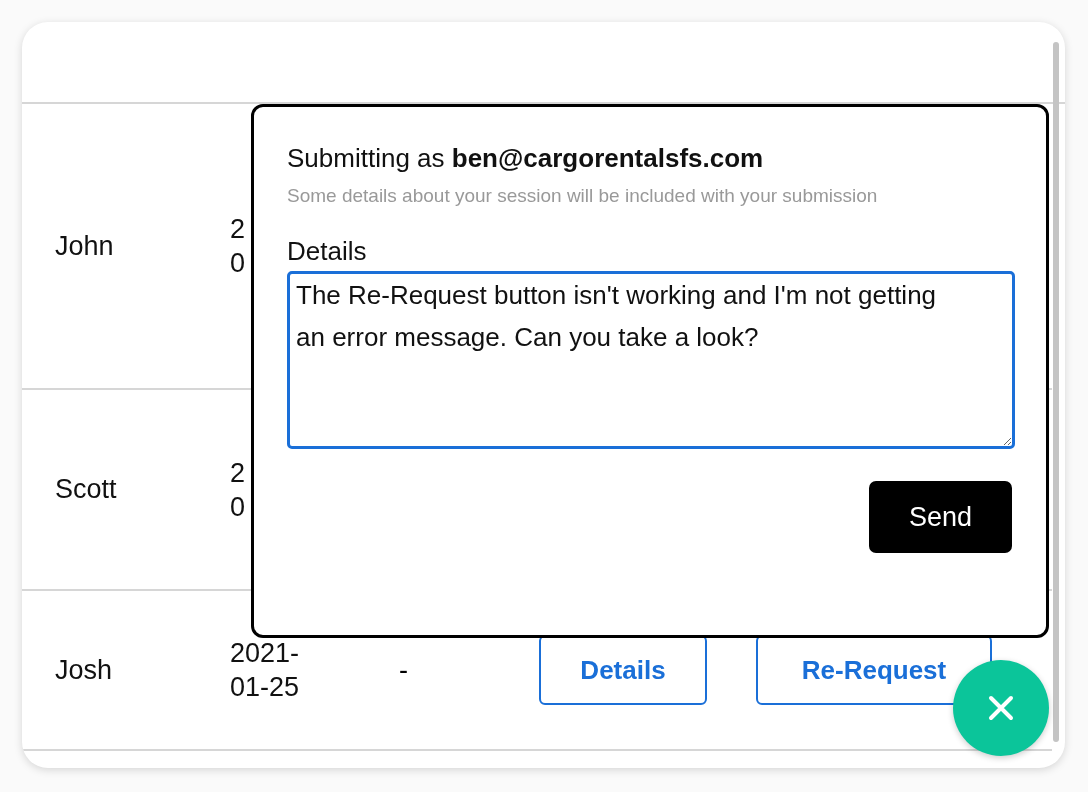  What do you see at coordinates (404, 670) in the screenshot?
I see `table-cell-text: -` at bounding box center [404, 670].